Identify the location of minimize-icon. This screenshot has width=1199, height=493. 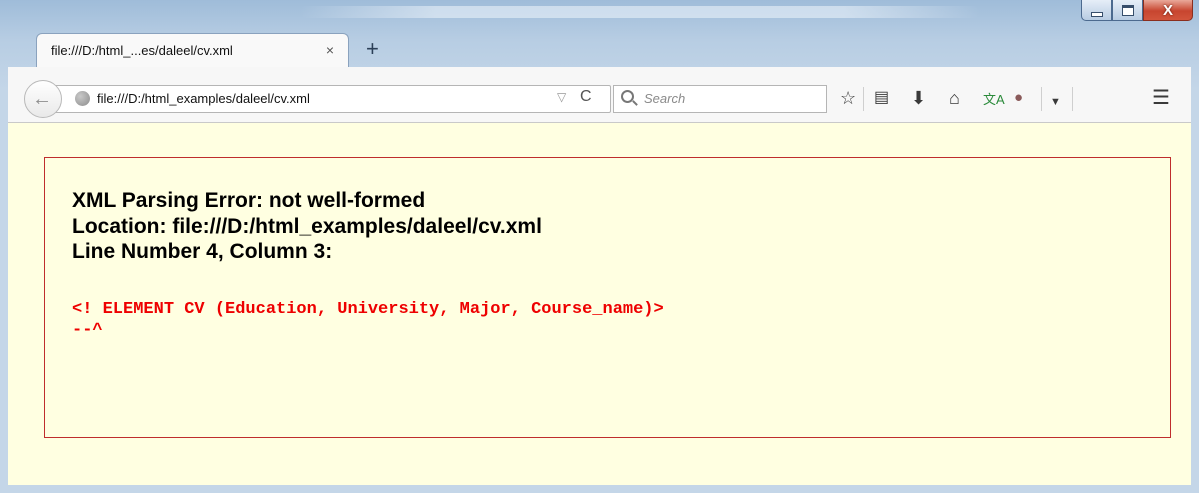
(1096, 14).